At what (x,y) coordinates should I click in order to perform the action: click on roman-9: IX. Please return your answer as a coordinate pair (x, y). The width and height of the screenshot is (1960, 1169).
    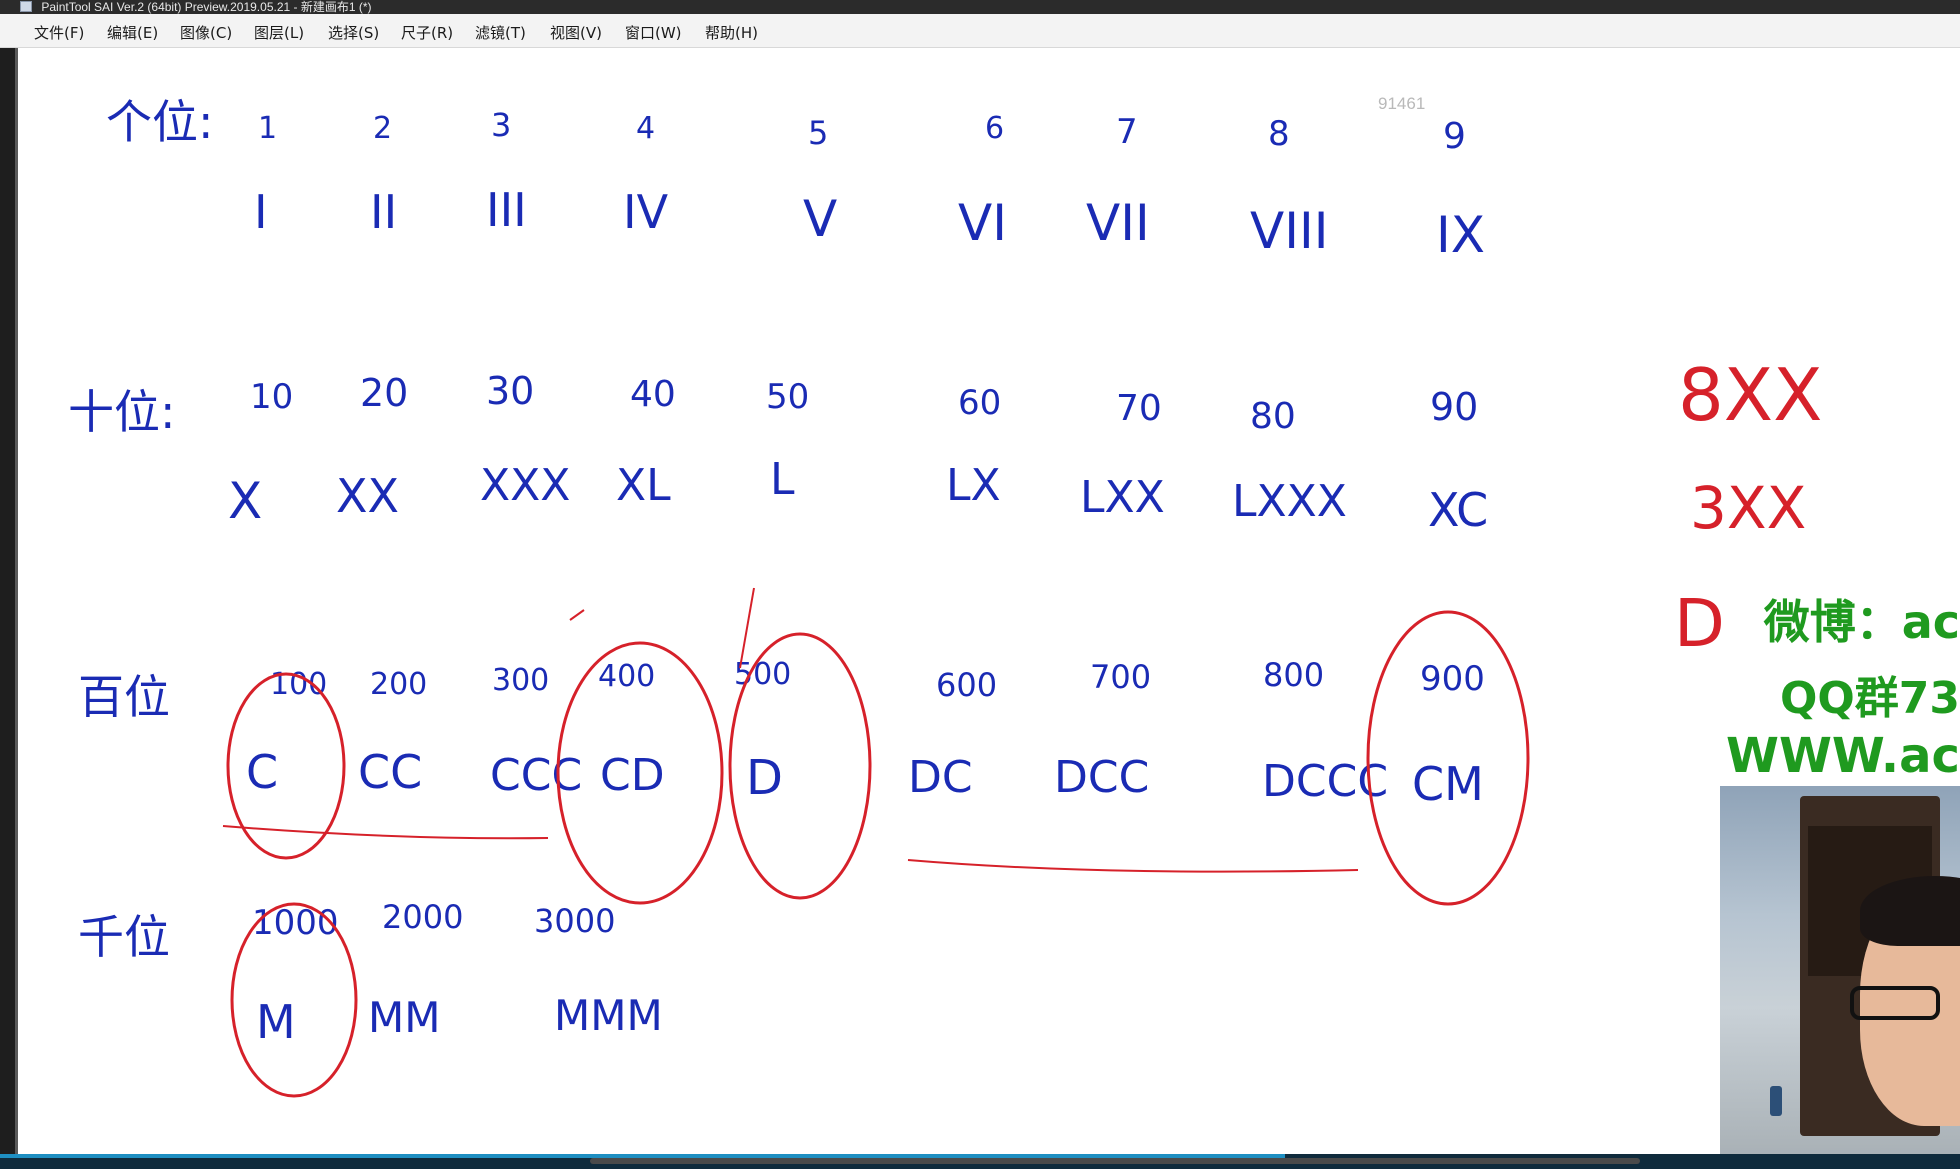
    Looking at the image, I should click on (1460, 235).